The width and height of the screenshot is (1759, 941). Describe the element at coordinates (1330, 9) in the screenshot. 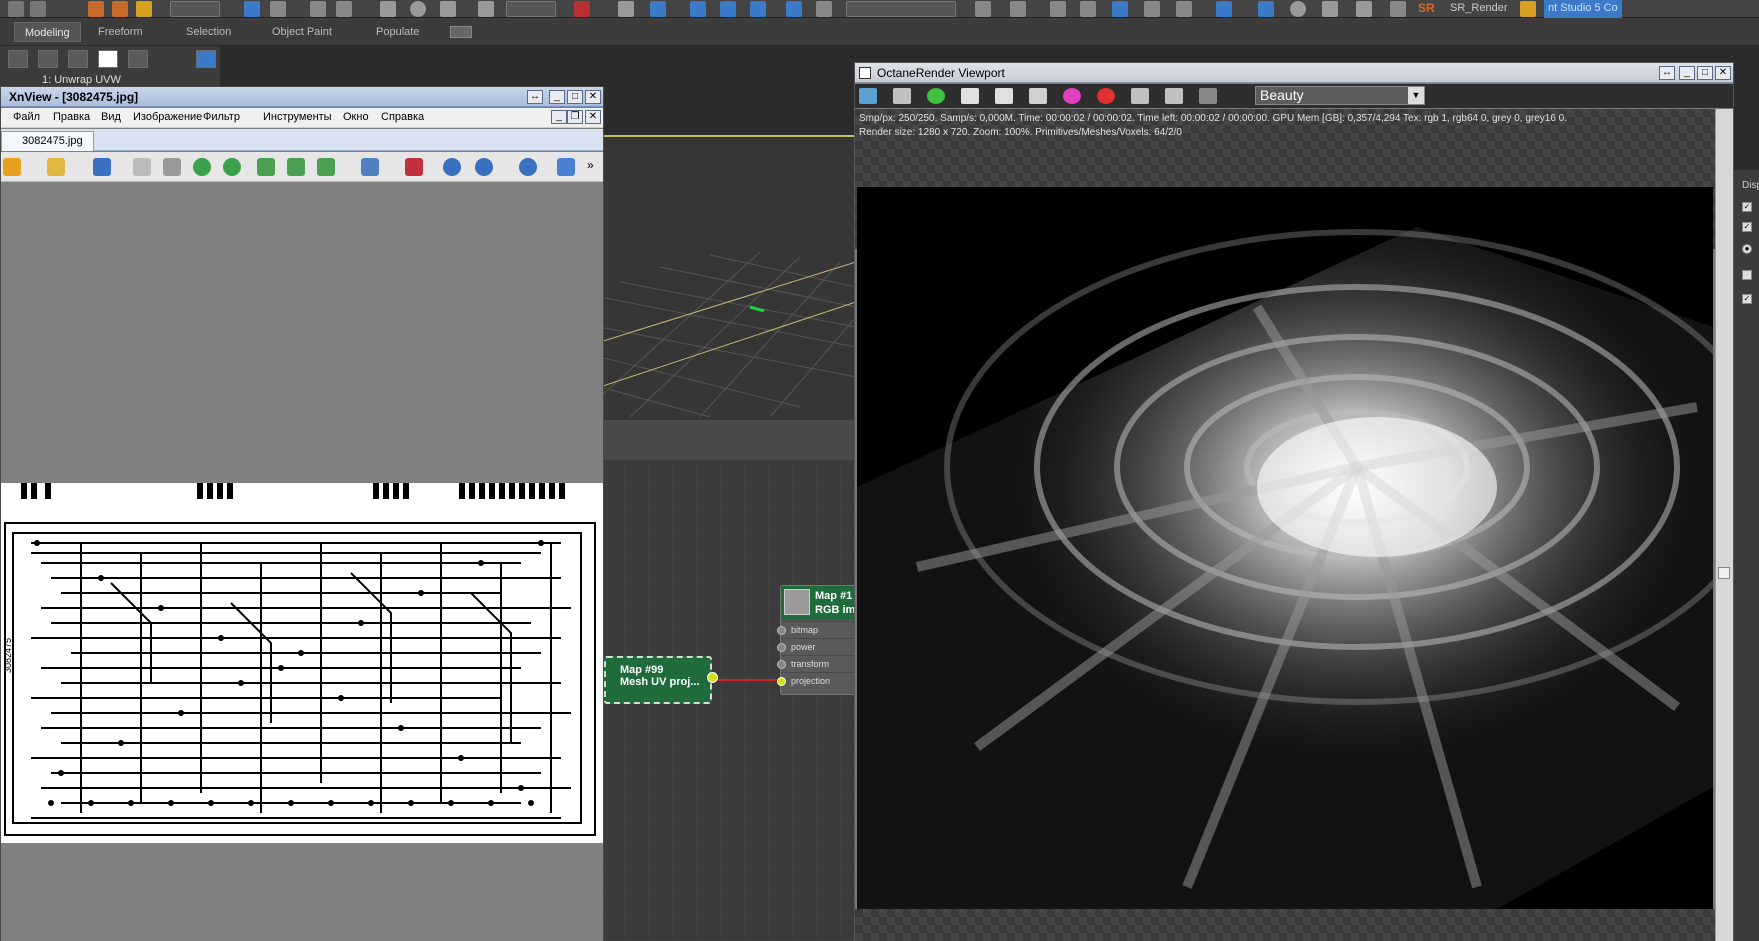

I see `render-production-icon` at that location.